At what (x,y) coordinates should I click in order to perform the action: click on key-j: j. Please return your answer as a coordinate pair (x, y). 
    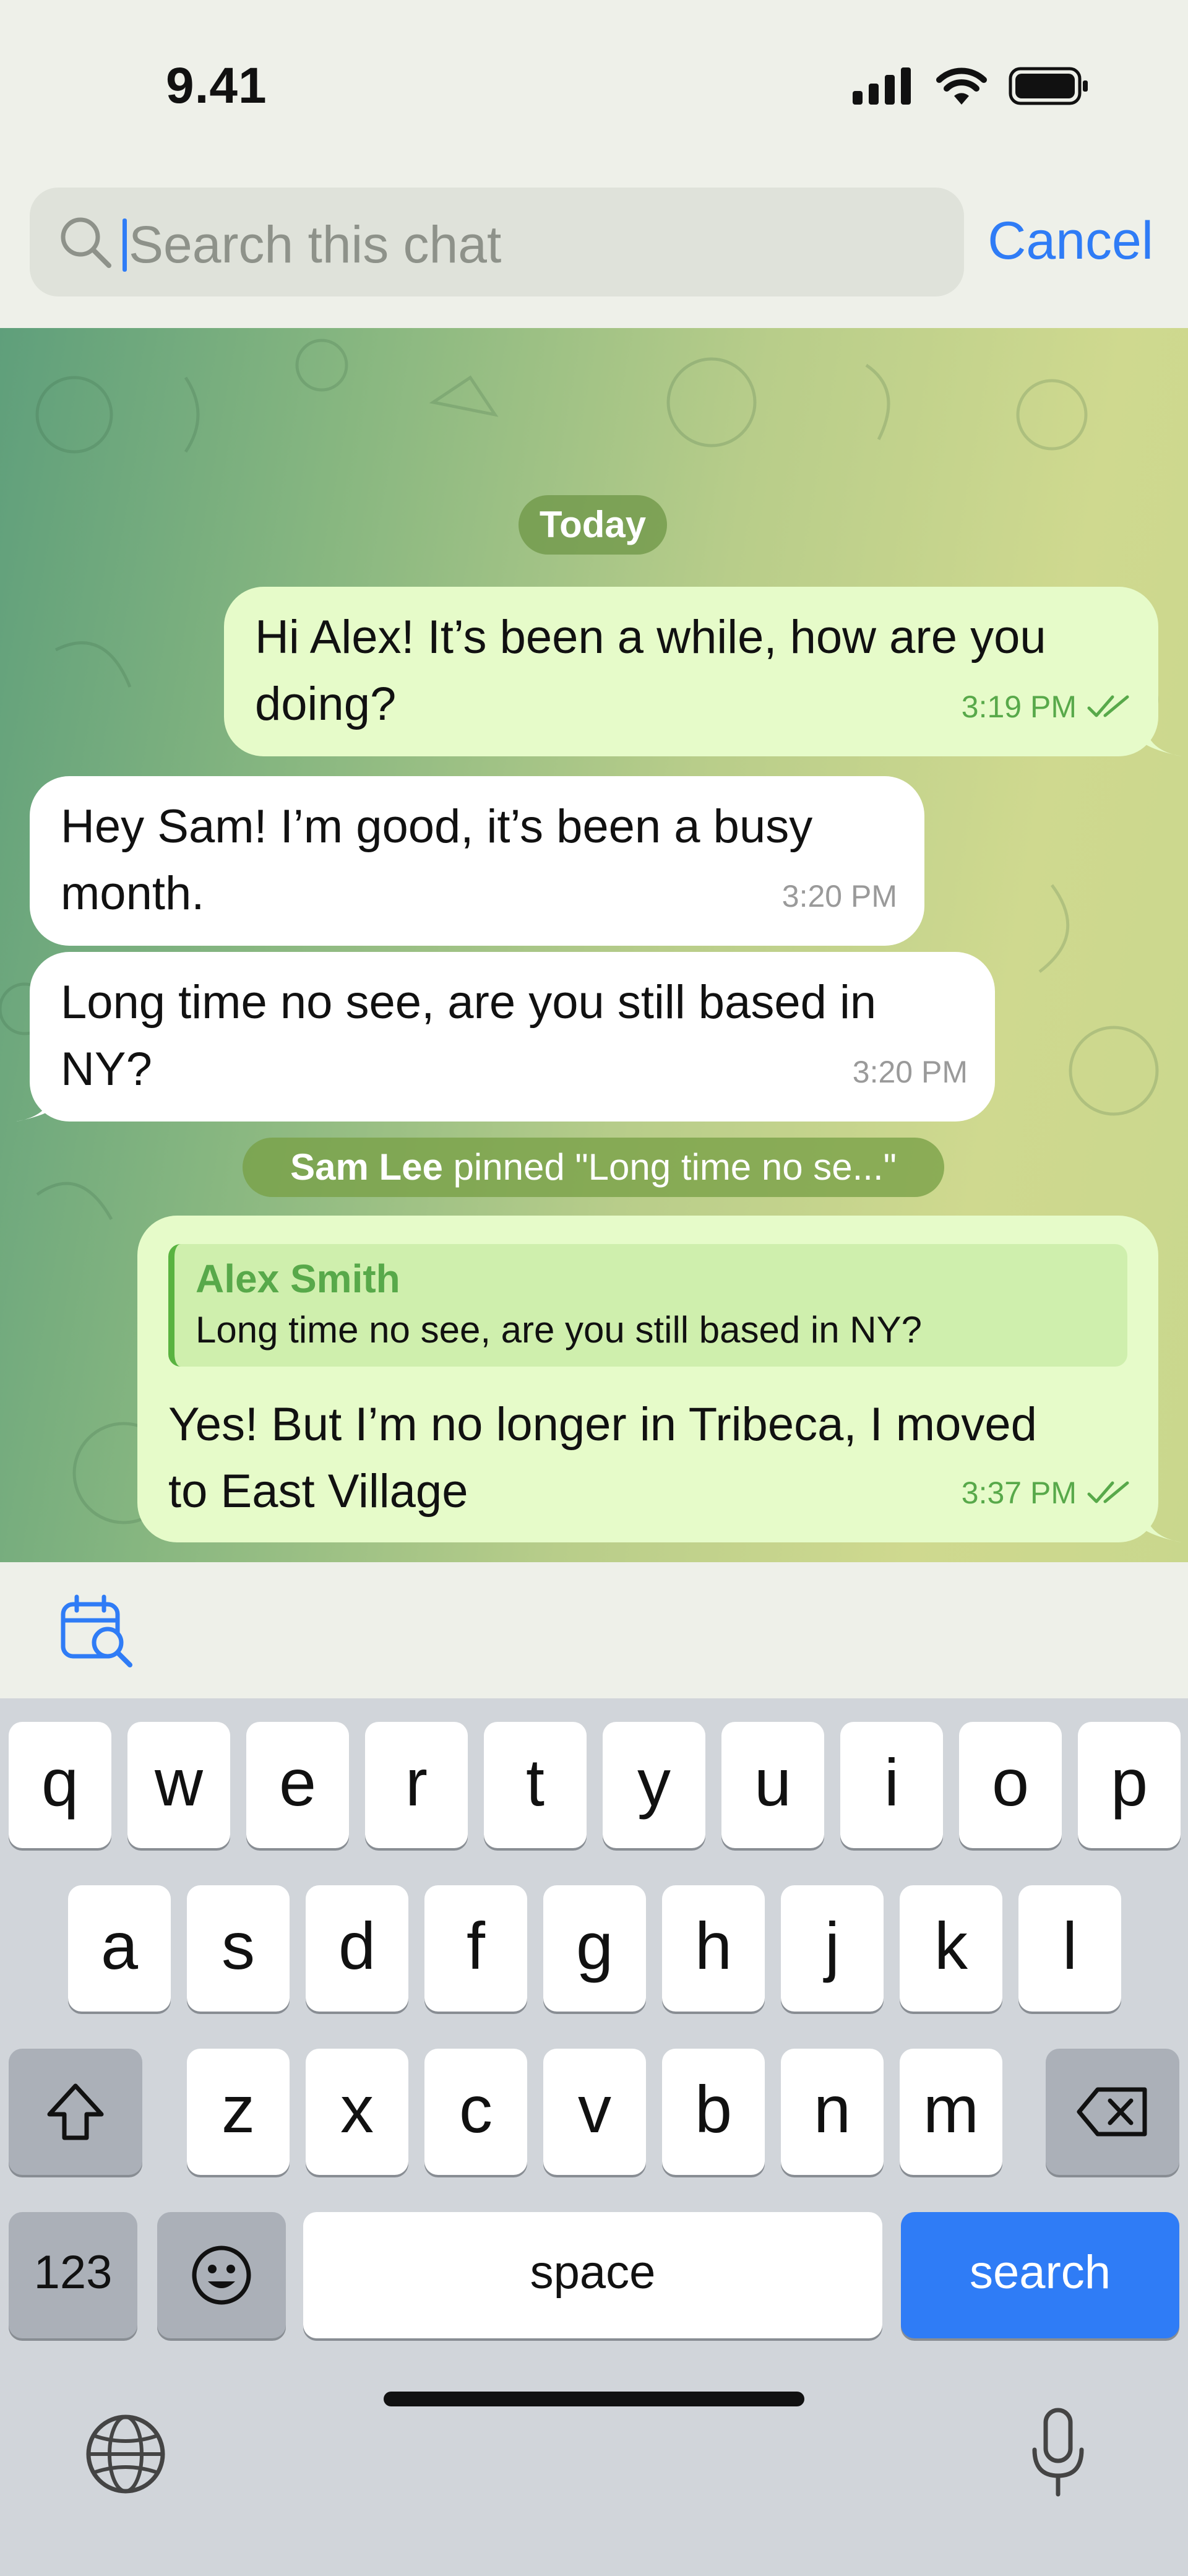
    Looking at the image, I should click on (832, 1948).